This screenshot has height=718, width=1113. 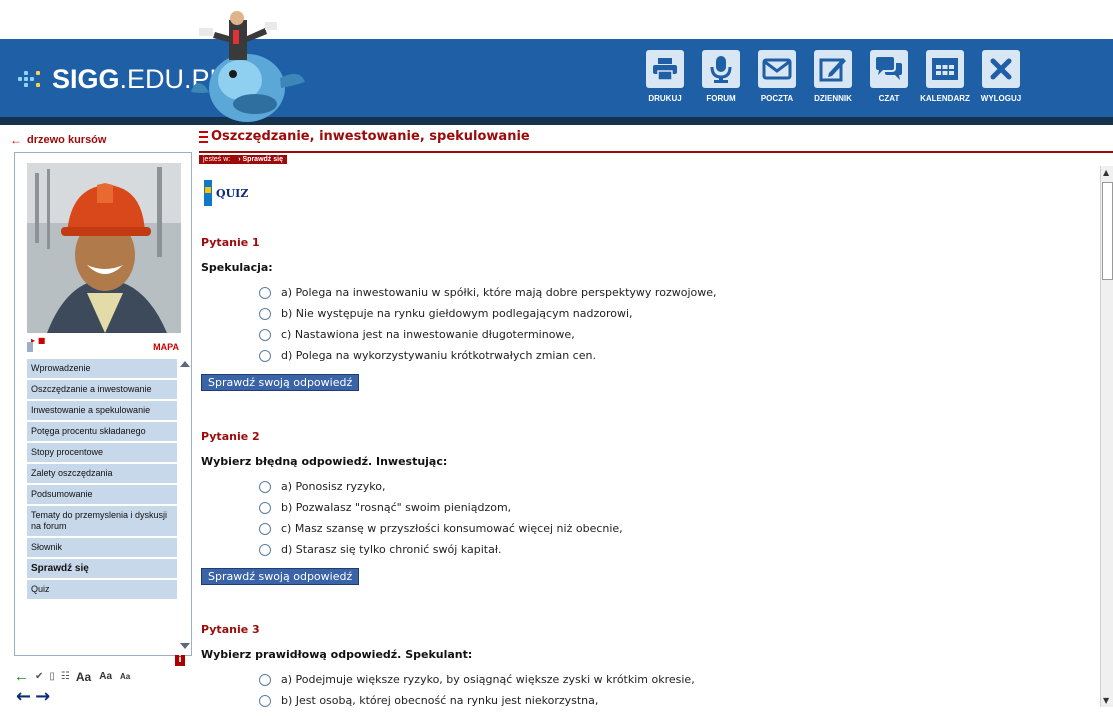 What do you see at coordinates (670, 507) in the screenshot?
I see `answer-option: b) Pozwalasz "rosnąć" swoim pieniądzom,` at bounding box center [670, 507].